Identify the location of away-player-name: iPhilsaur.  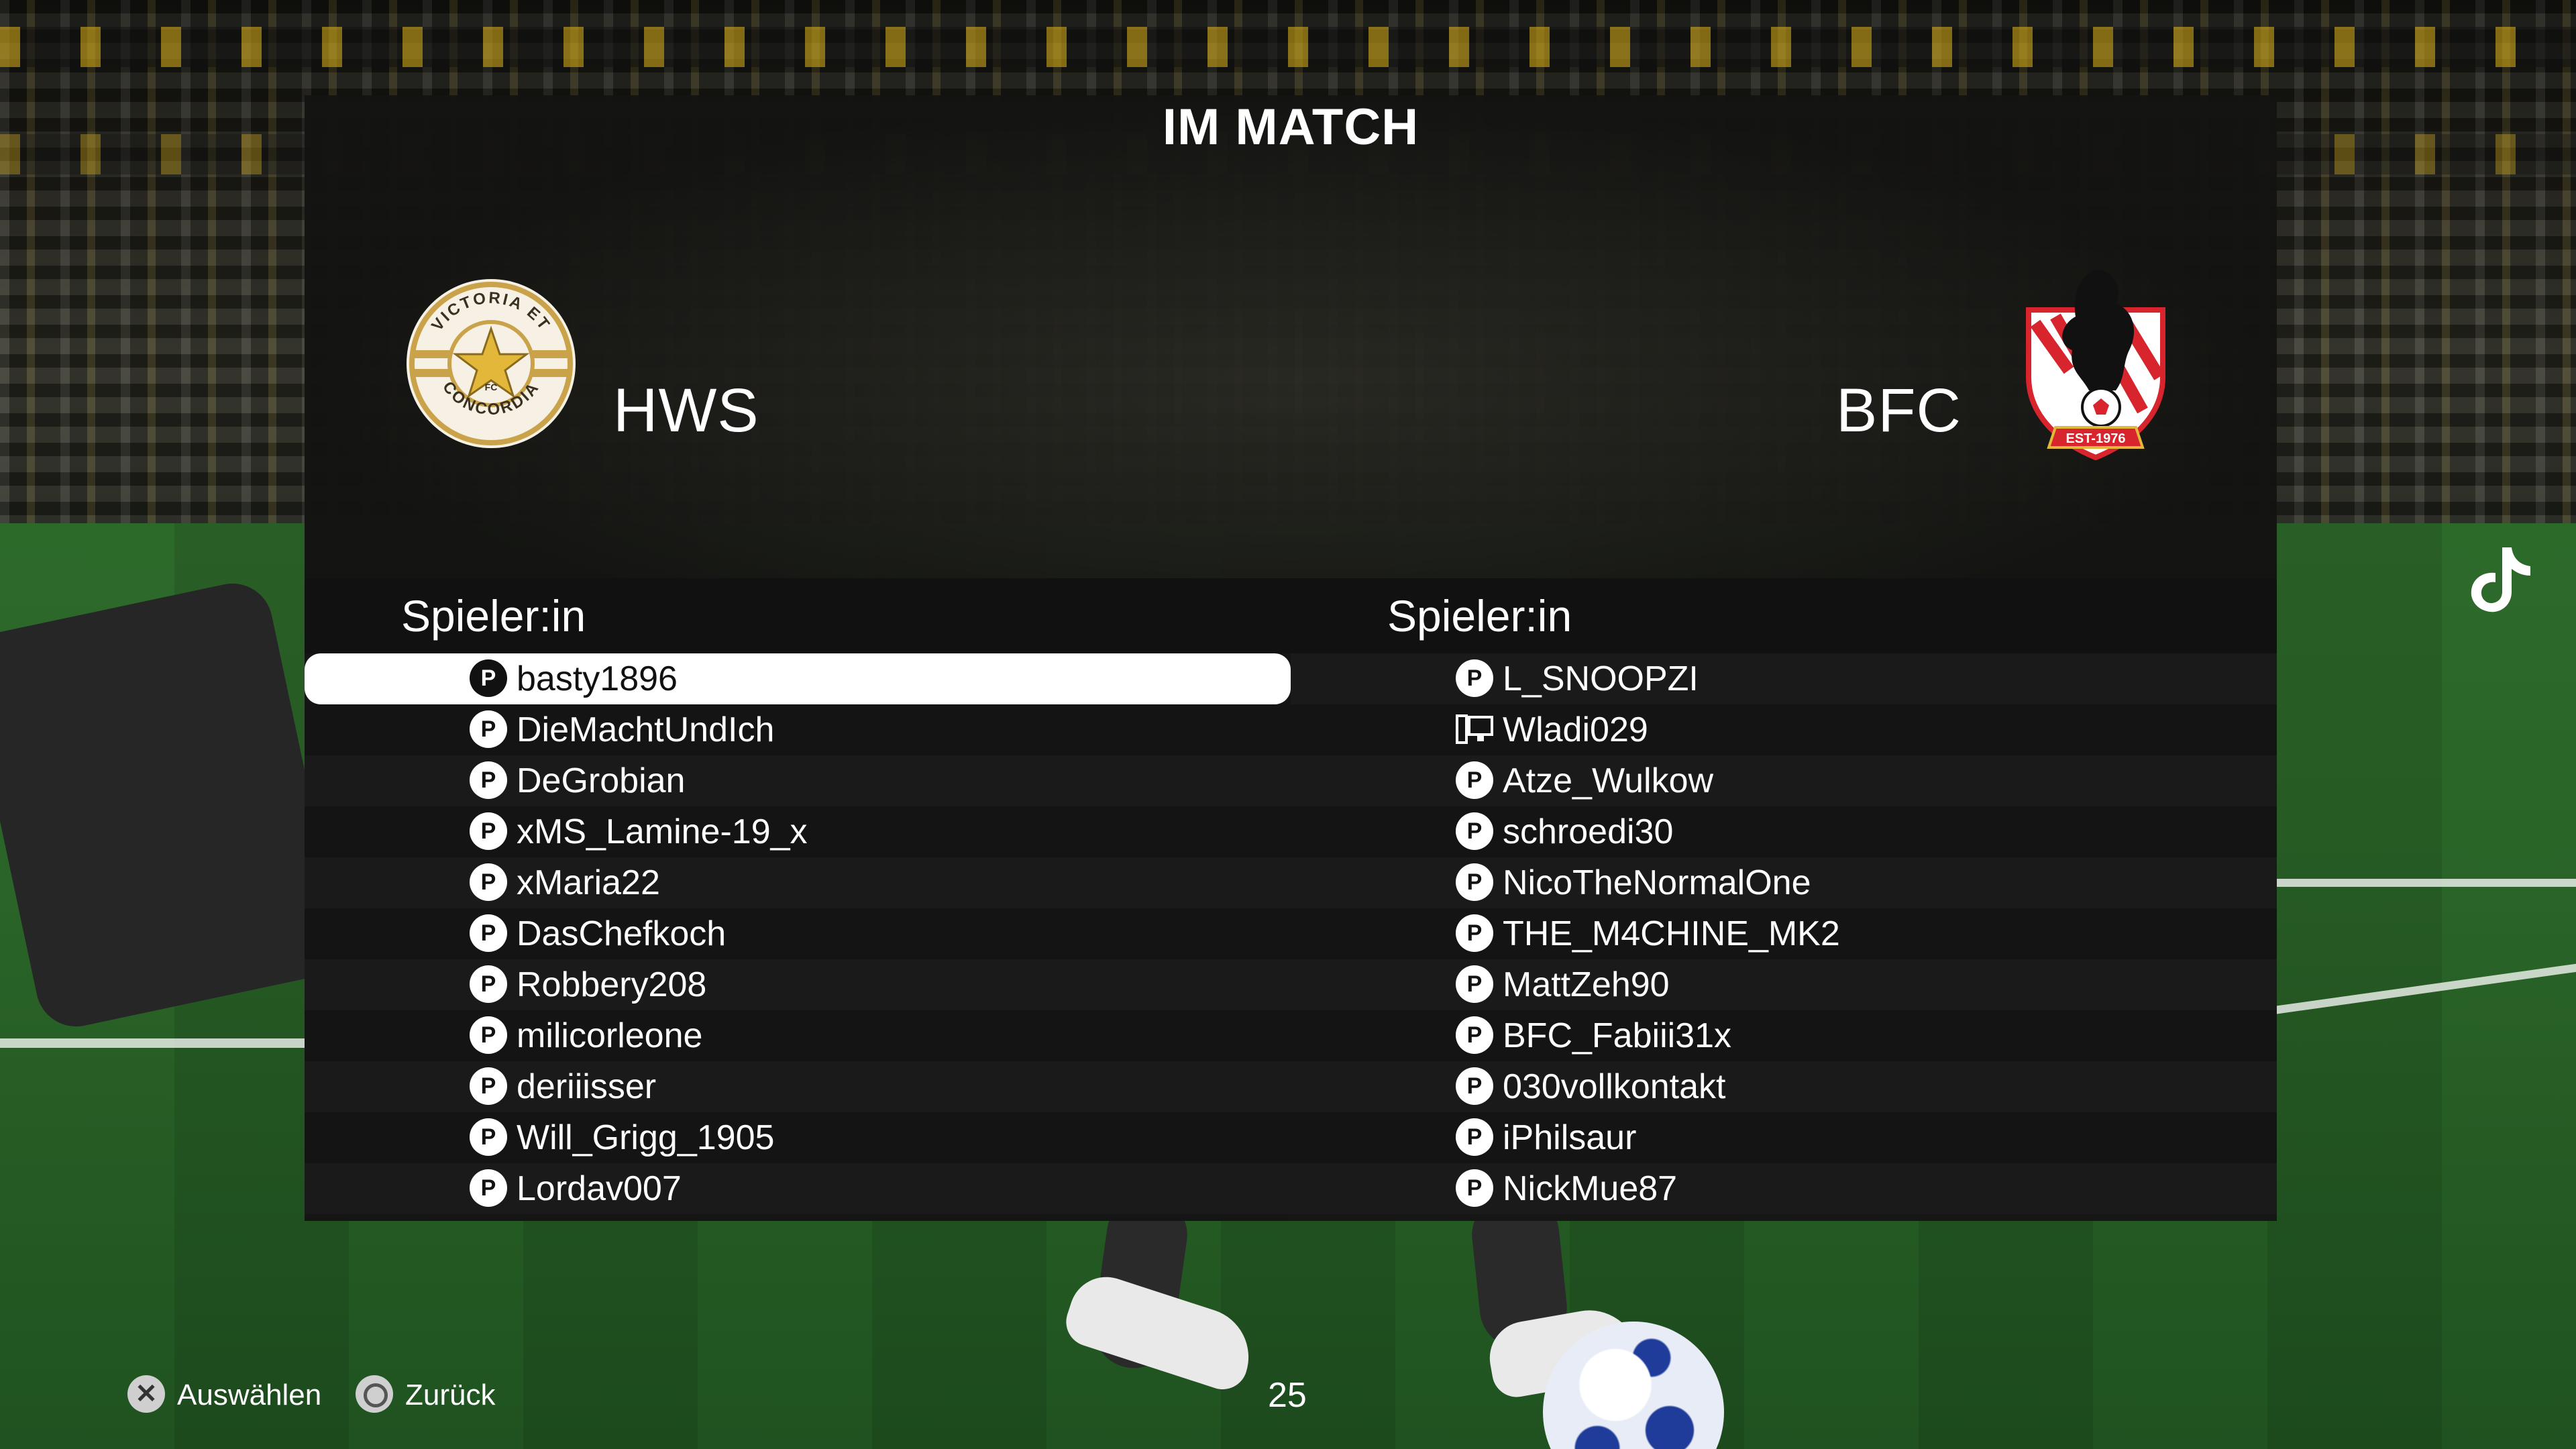
(1570, 1137).